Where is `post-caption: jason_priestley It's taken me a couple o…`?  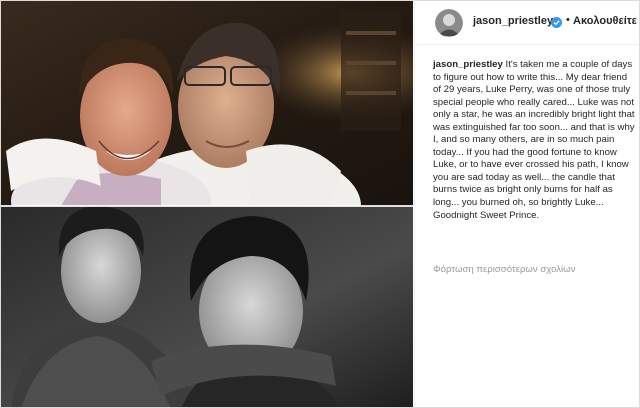
post-caption: jason_priestley It's taken me a couple o… is located at coordinates (534, 140).